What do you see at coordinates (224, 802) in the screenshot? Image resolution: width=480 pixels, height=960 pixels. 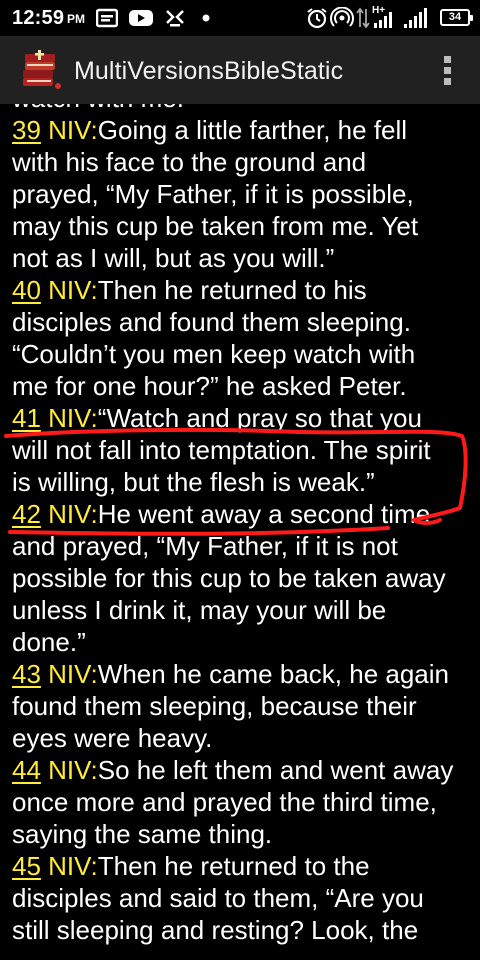 I see `verse-text: once more and prayed the third time,` at bounding box center [224, 802].